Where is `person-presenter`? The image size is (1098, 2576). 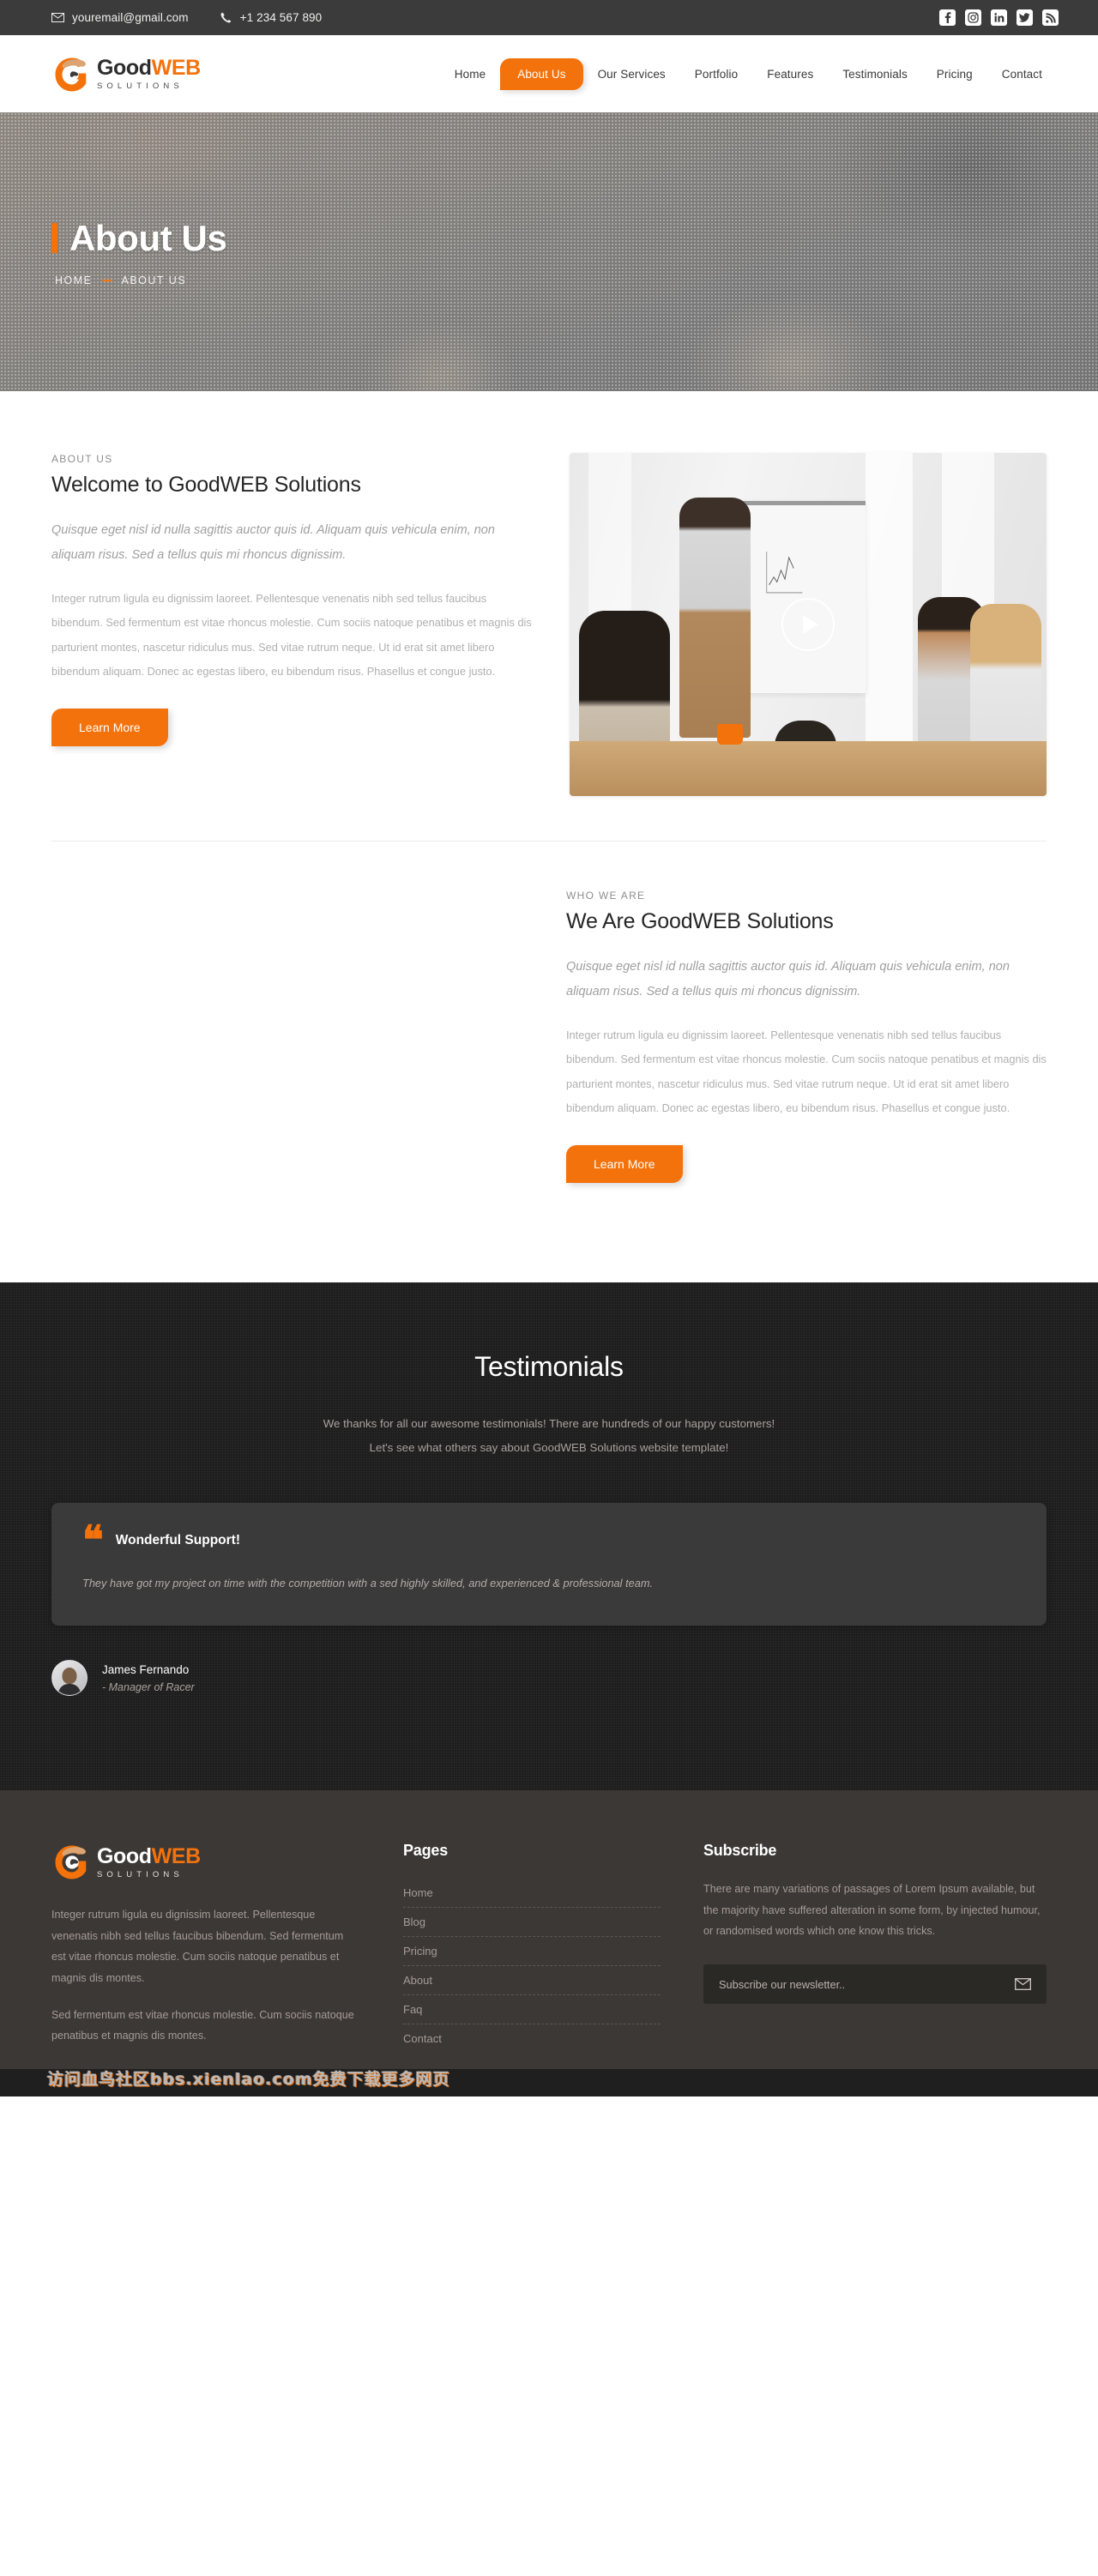 person-presenter is located at coordinates (715, 618).